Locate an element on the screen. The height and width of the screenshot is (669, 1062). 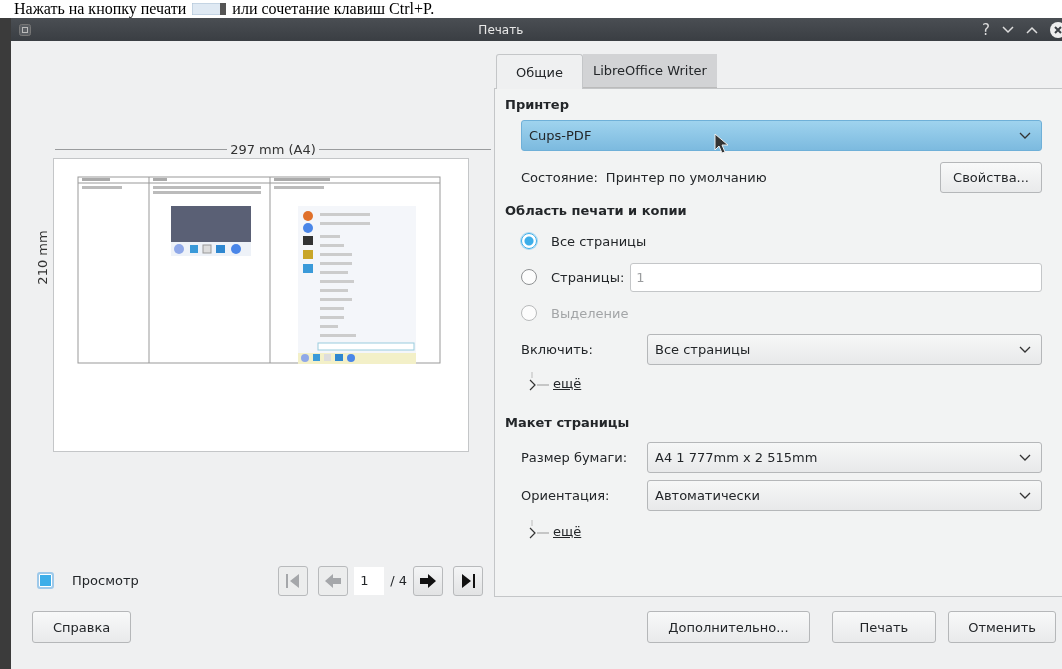
close-icon is located at coordinates (1055, 29).